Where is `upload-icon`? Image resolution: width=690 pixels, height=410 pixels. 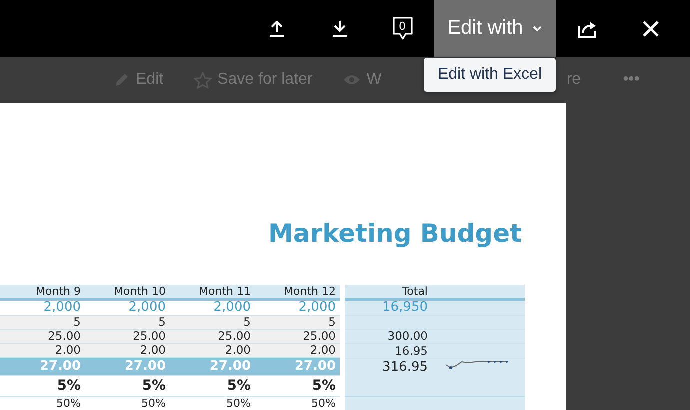
upload-icon is located at coordinates (277, 28).